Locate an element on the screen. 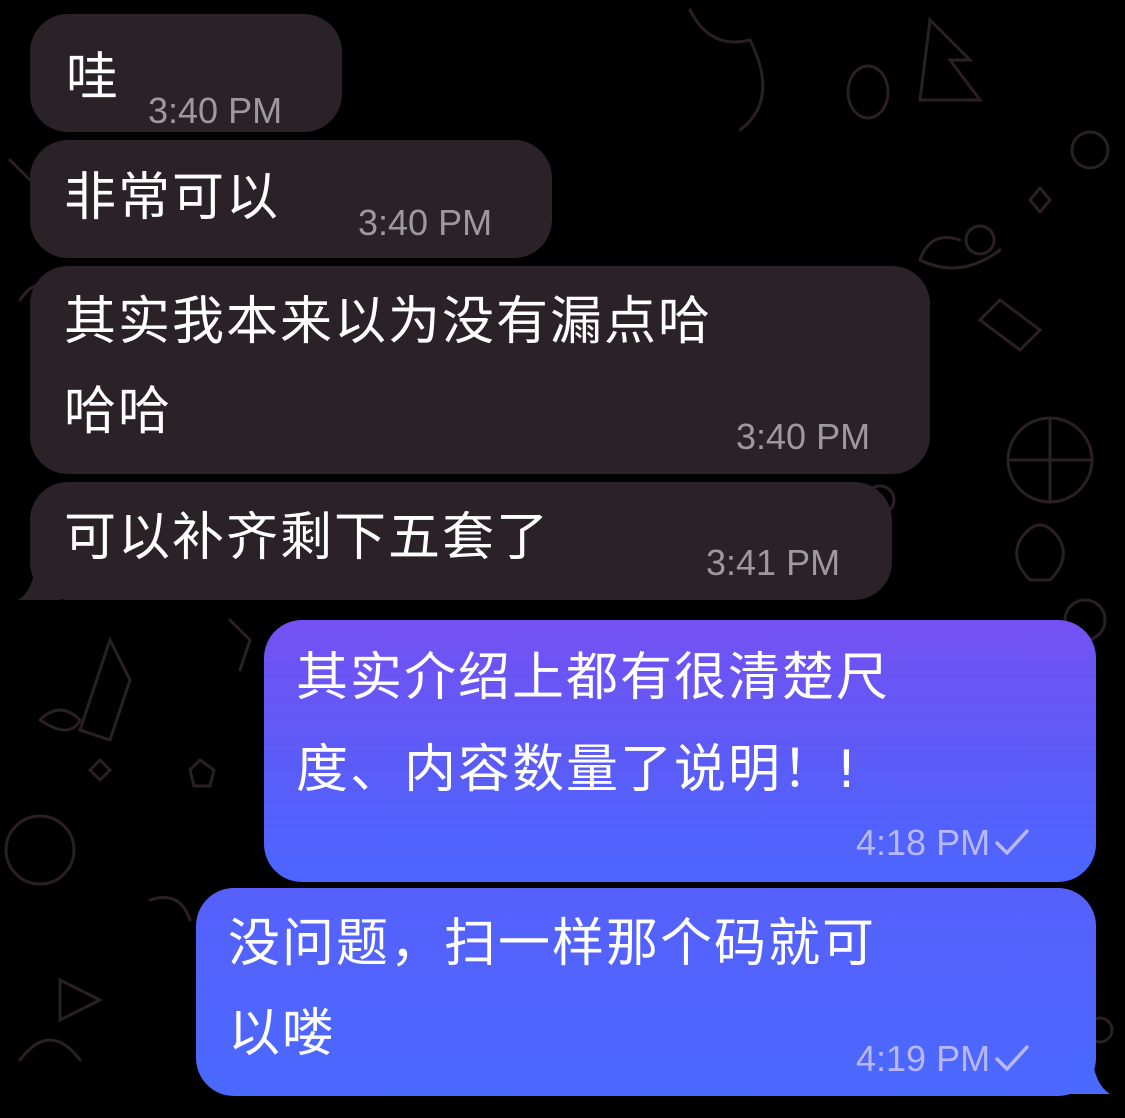 The width and height of the screenshot is (1125, 1118). timestamp-text: 4:18 PM is located at coordinates (923, 842).